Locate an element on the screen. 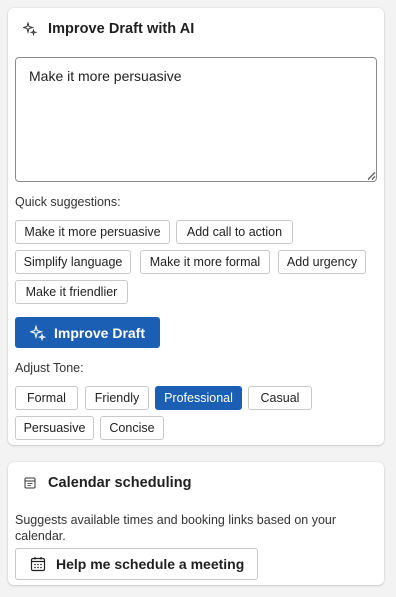 The height and width of the screenshot is (597, 396). adjust-tone-label: Adjust Tone: is located at coordinates (49, 368).